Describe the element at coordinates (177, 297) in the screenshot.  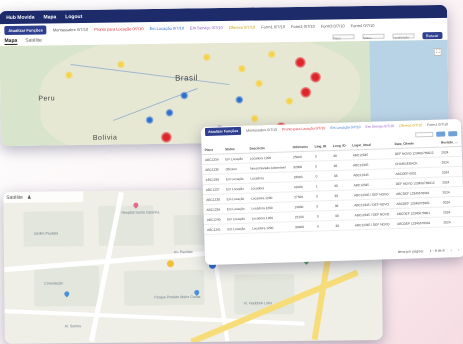
I see `place-label: Parque Prefeito Mário Covas` at that location.